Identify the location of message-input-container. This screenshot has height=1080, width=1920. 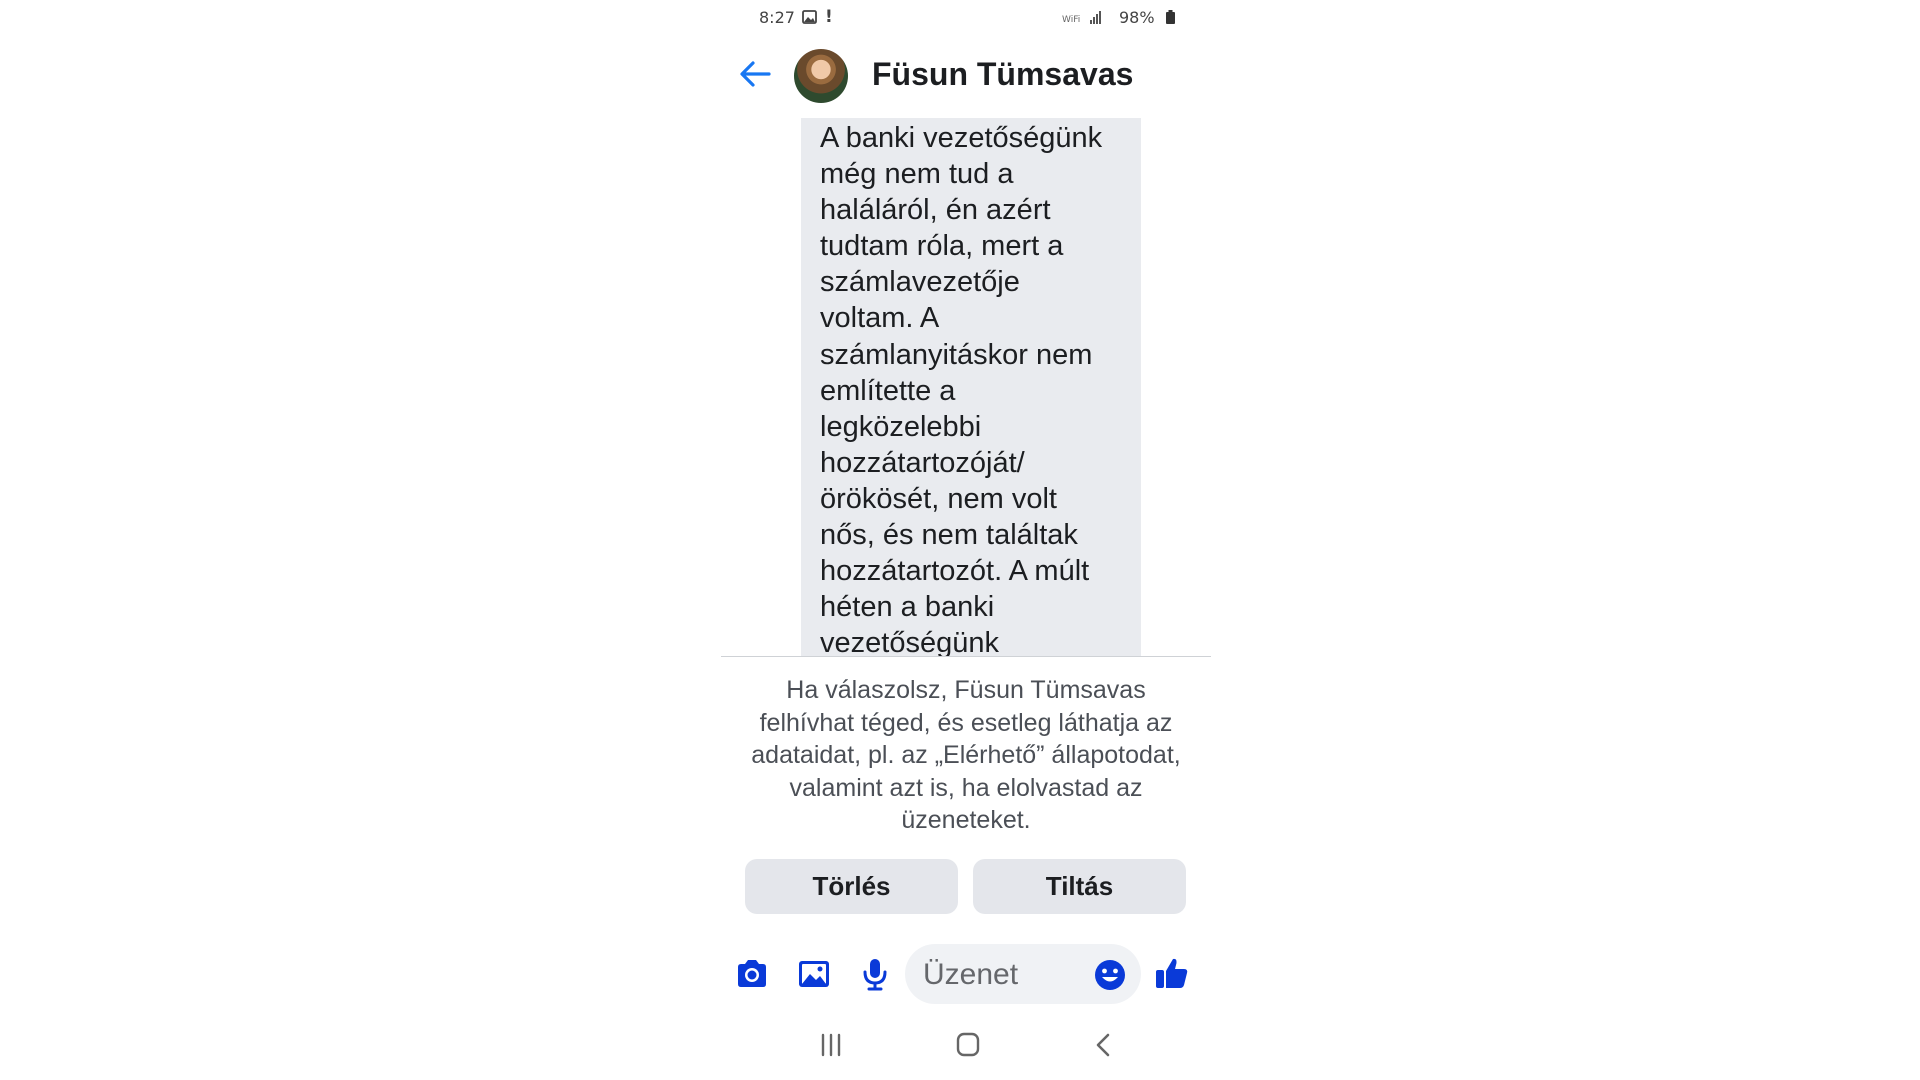
(1023, 974).